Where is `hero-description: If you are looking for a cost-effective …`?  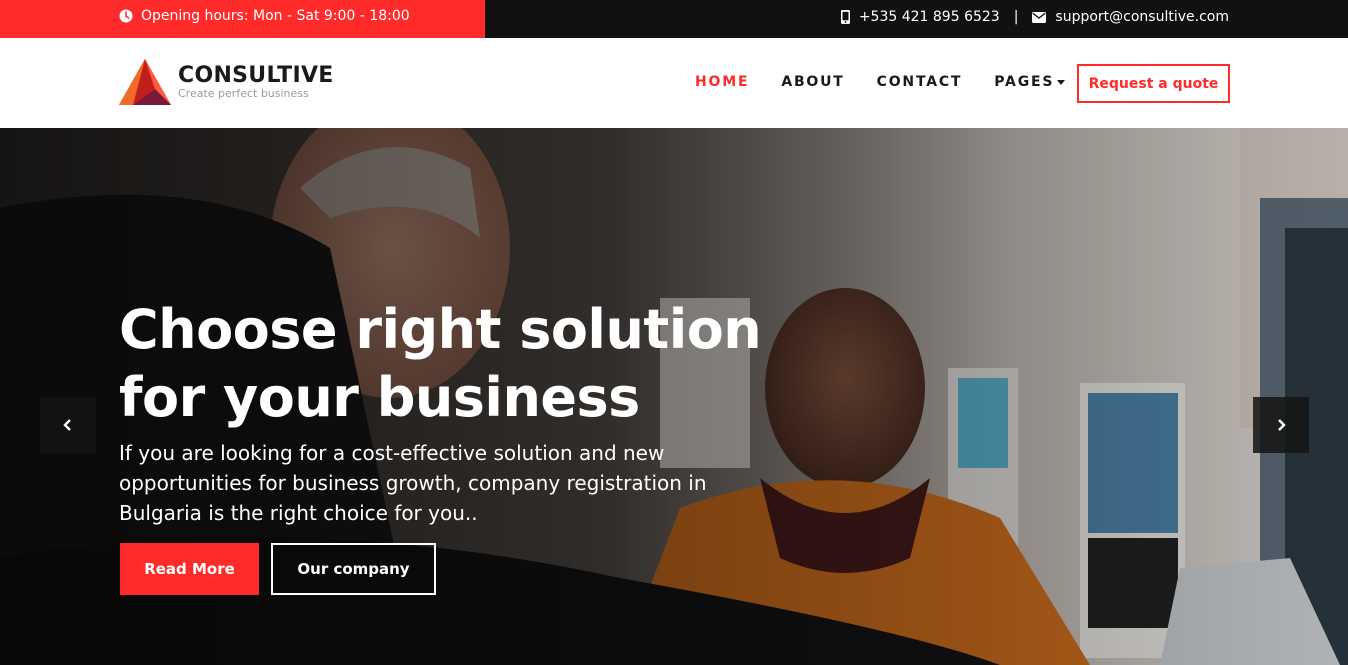 hero-description: If you are looking for a cost-effective … is located at coordinates (413, 483).